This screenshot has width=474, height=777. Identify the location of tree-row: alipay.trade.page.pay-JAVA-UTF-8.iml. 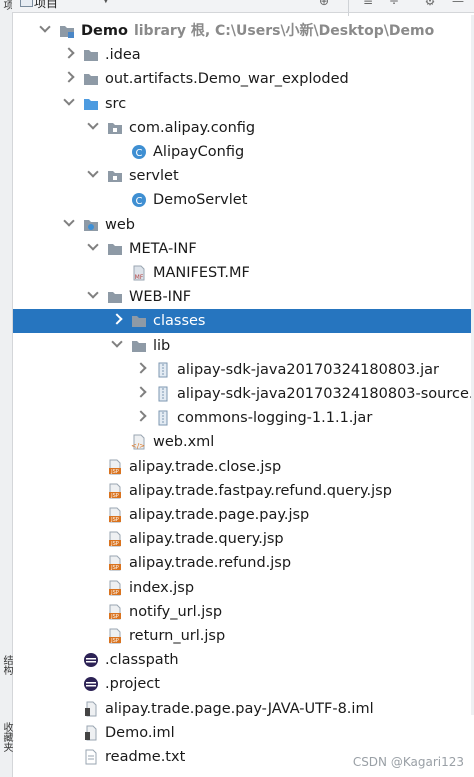
(243, 709).